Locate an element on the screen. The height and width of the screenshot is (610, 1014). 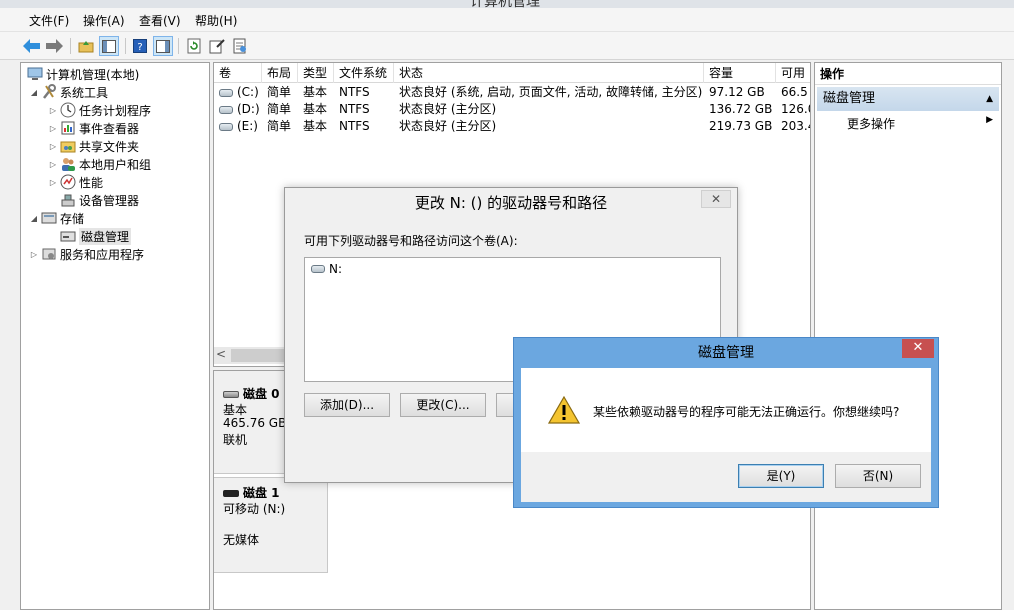
drive-letter: N: is located at coordinates (336, 269).